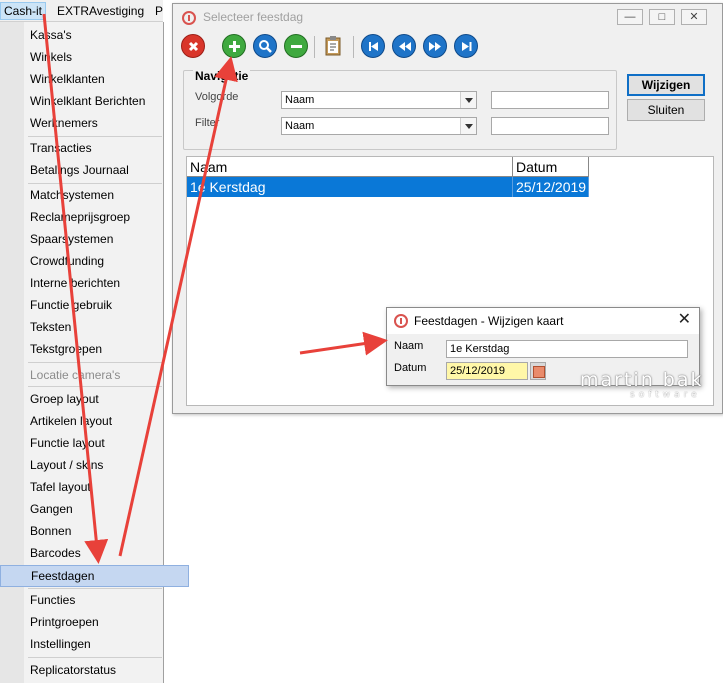 This screenshot has height=683, width=723. Describe the element at coordinates (96, 57) in the screenshot. I see `menu-item-winkels: Winkels` at that location.